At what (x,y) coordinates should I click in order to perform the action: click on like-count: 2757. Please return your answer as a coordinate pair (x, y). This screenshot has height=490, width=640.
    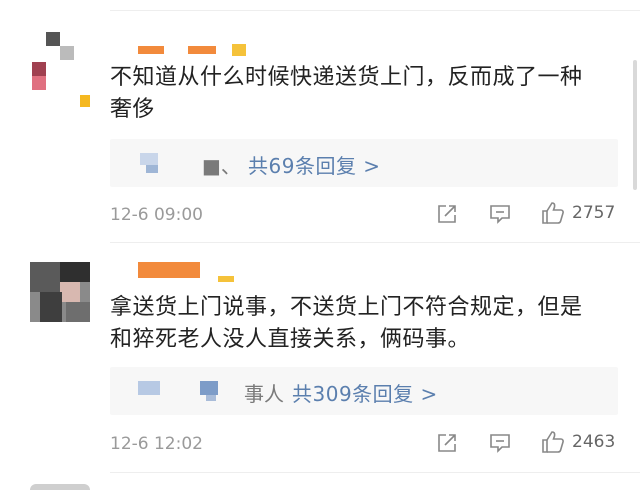
    Looking at the image, I should click on (594, 213).